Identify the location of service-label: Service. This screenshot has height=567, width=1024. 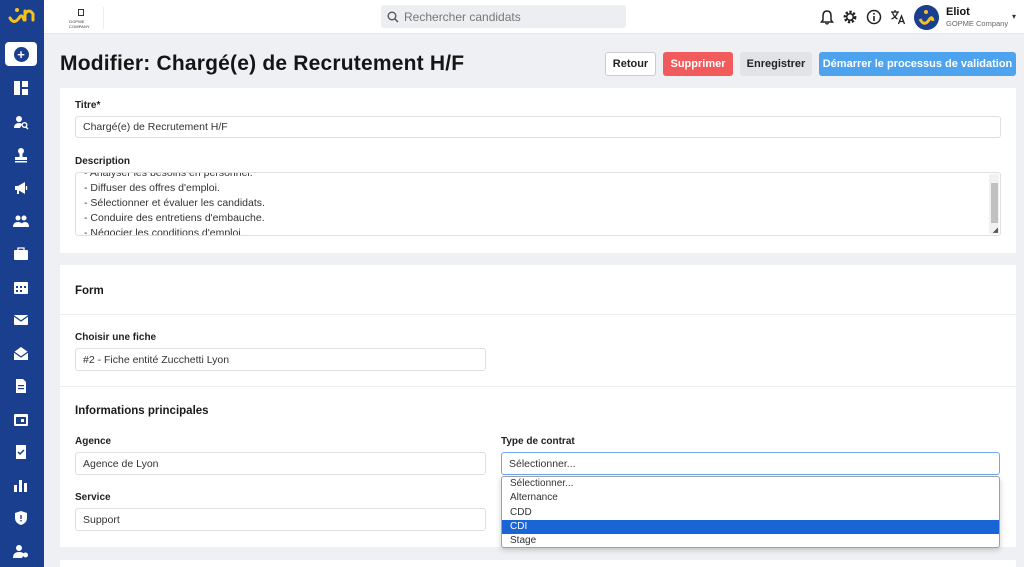
(93, 497).